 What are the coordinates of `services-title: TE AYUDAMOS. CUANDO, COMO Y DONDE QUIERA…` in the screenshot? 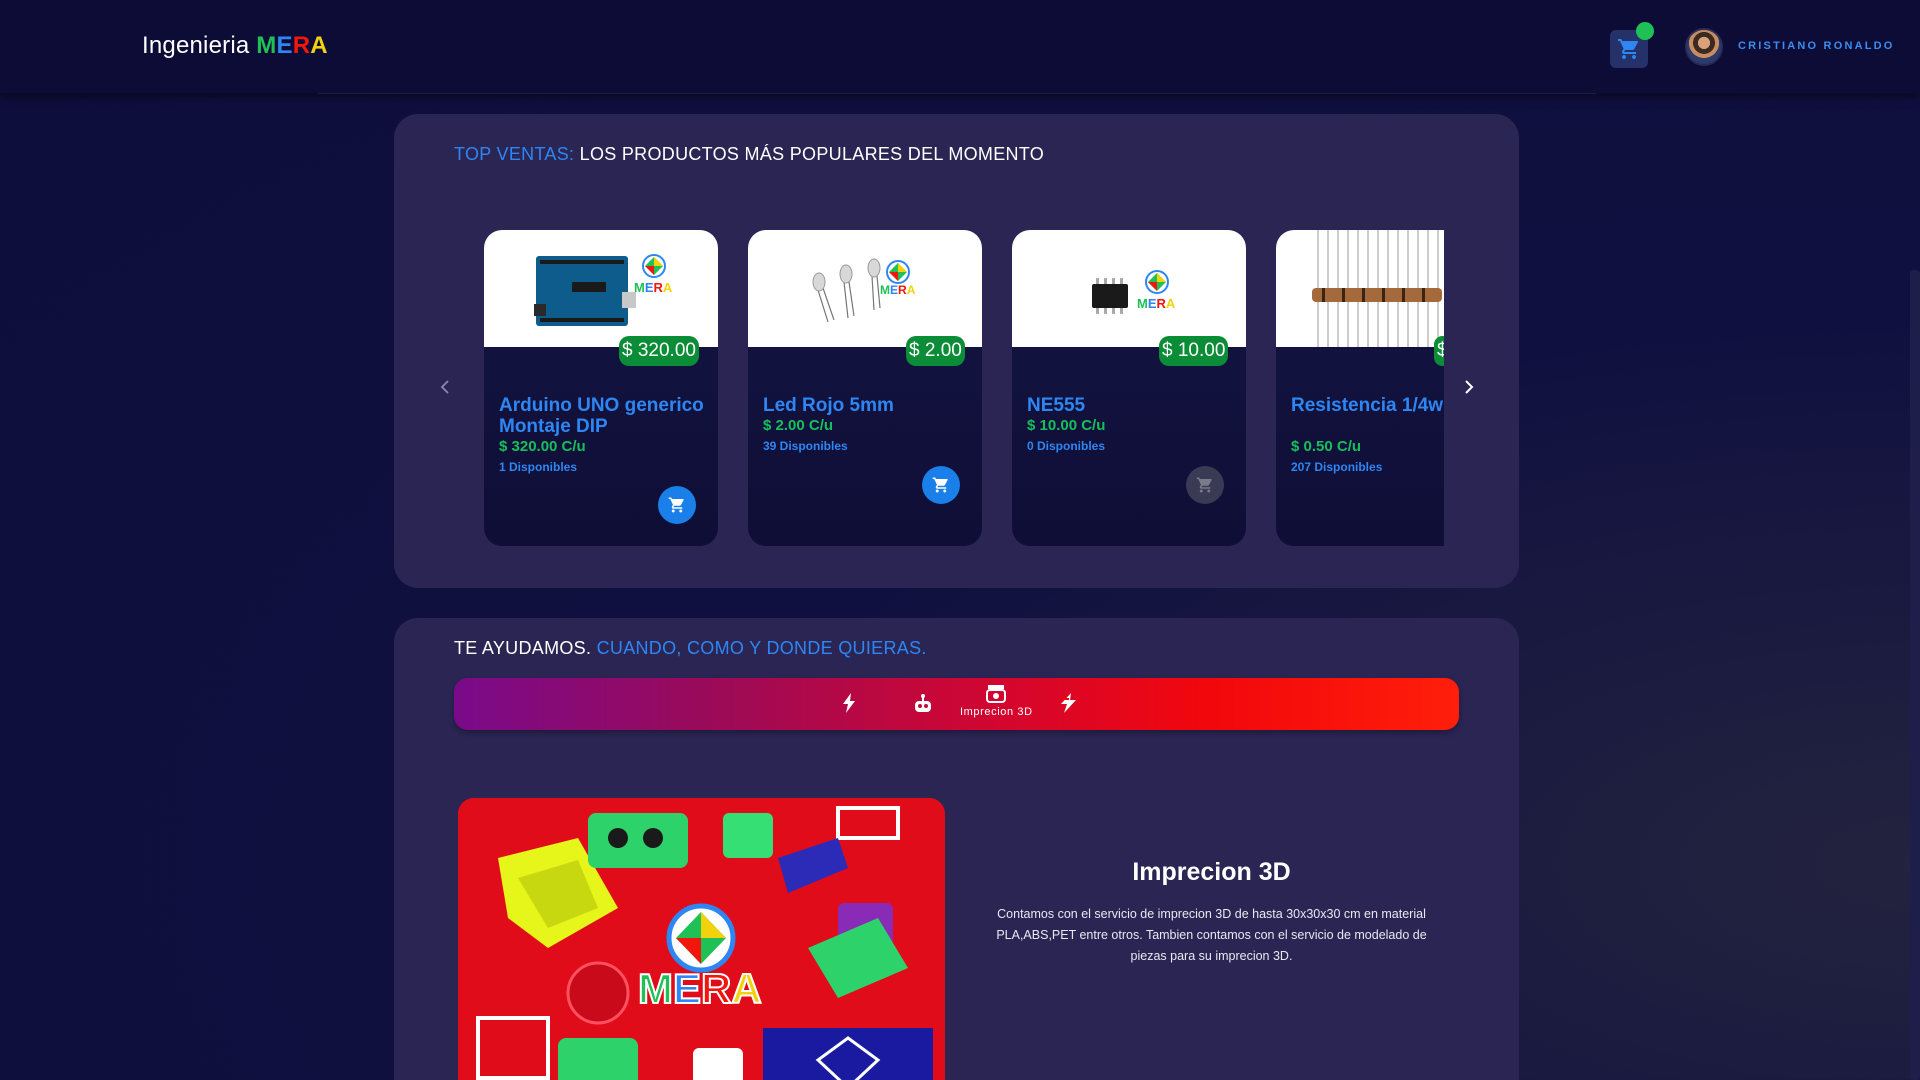 It's located at (690, 648).